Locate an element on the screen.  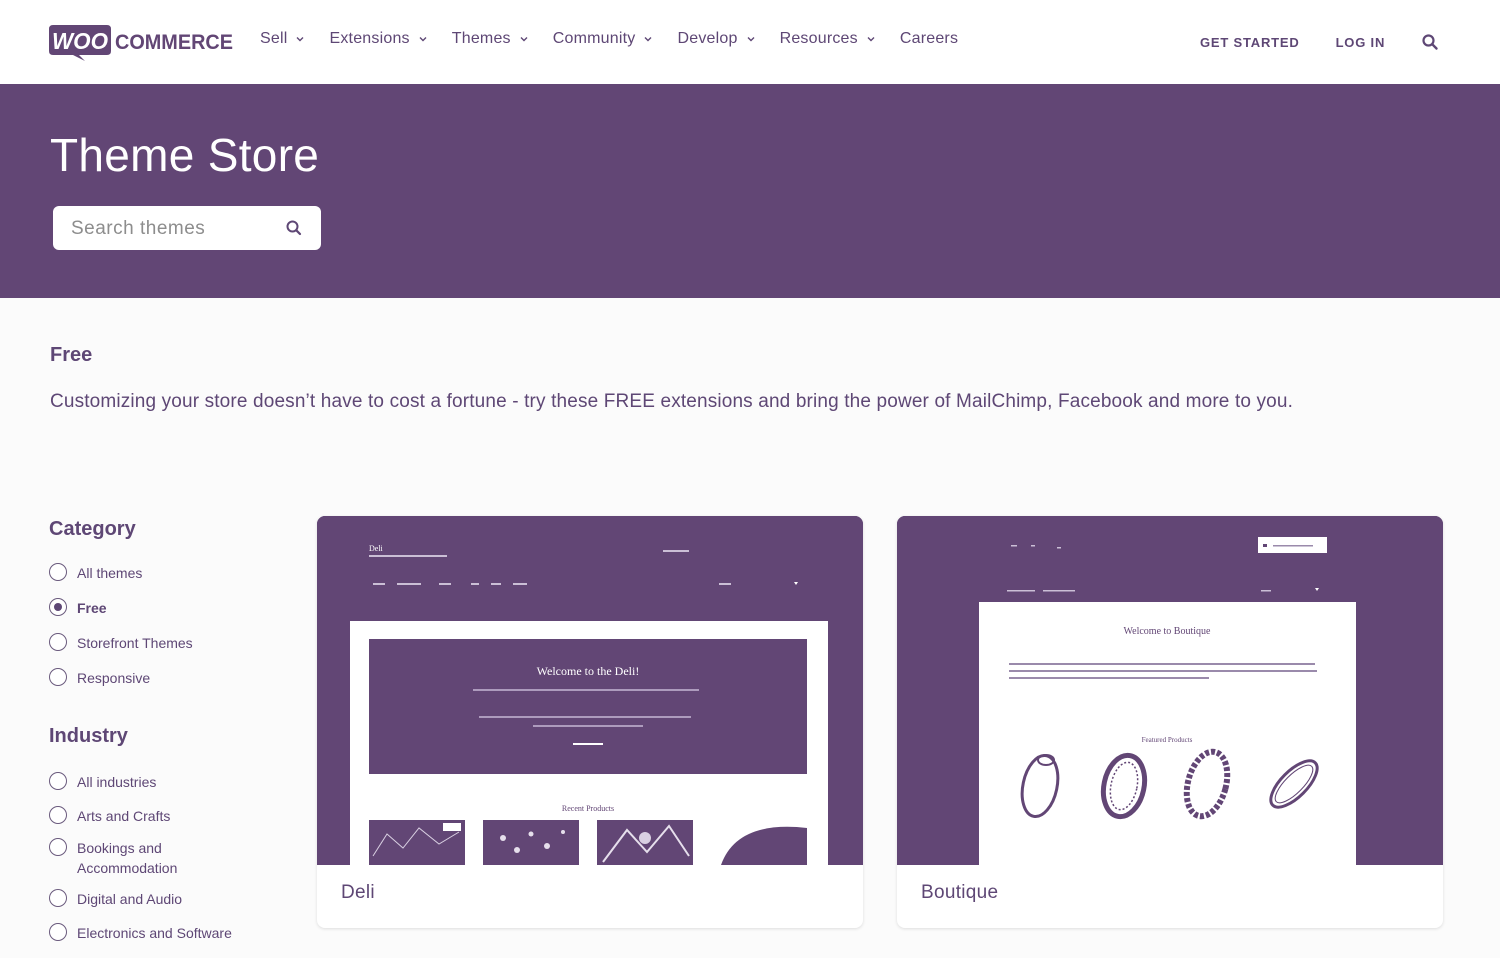
nav-resources: Resources is located at coordinates (828, 39).